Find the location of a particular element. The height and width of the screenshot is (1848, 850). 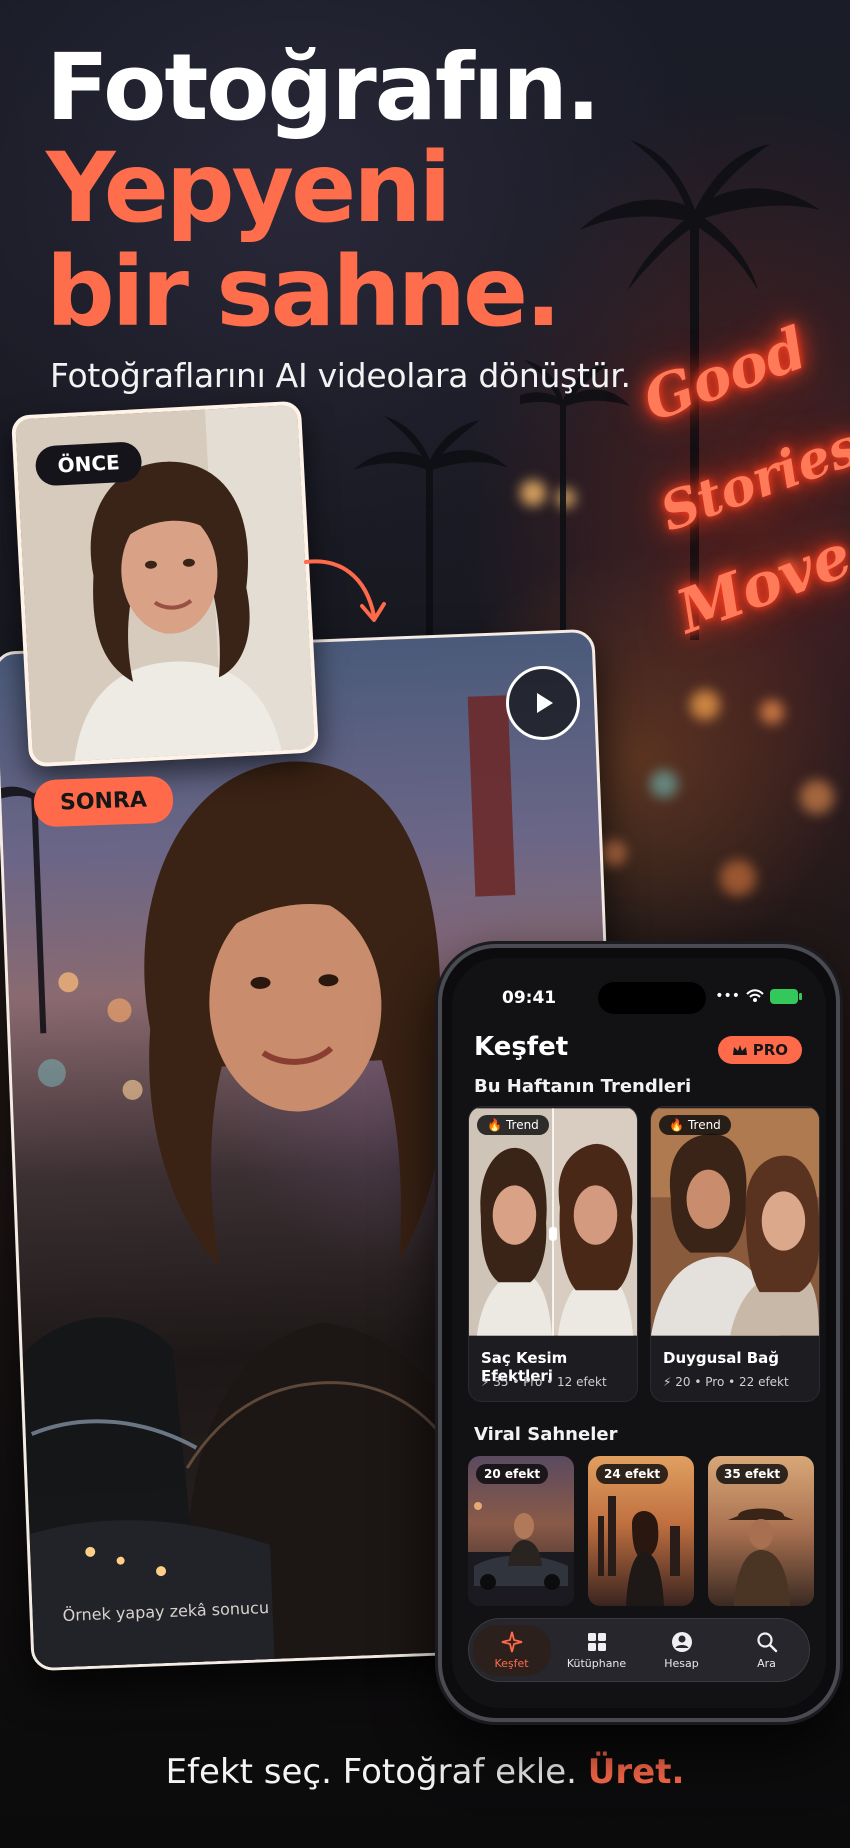

tab-label: Kütüphane is located at coordinates (596, 1663).